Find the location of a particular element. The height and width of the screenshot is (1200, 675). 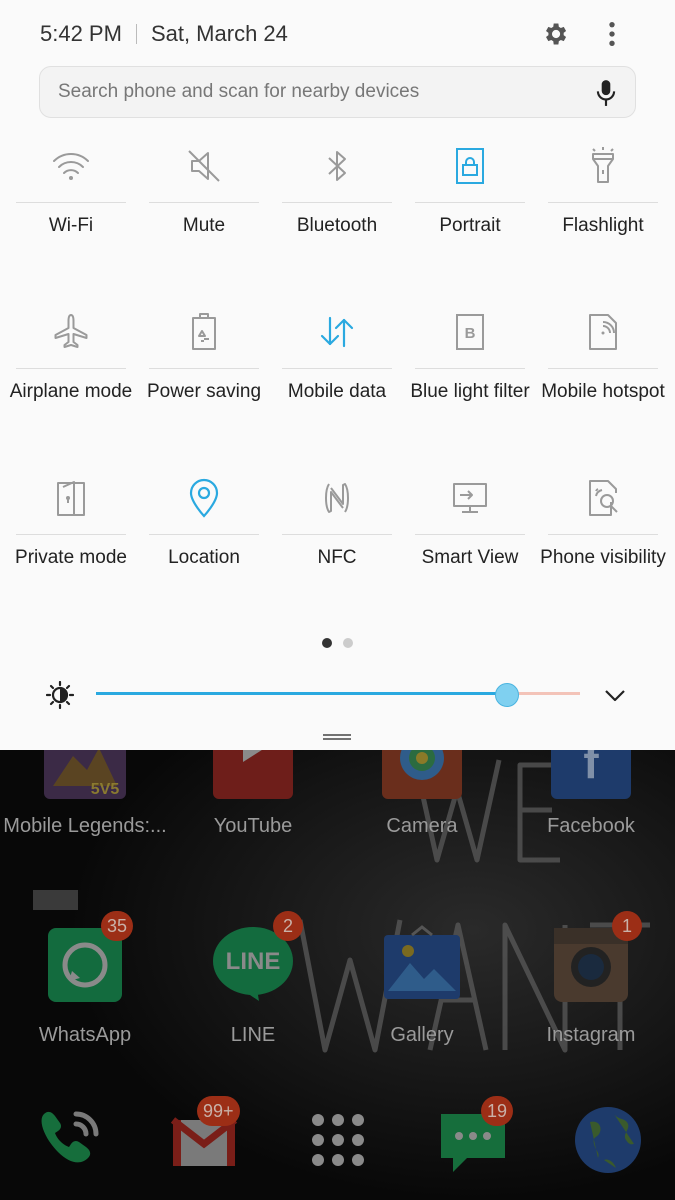

svg-text: B is located at coordinates (470, 333).